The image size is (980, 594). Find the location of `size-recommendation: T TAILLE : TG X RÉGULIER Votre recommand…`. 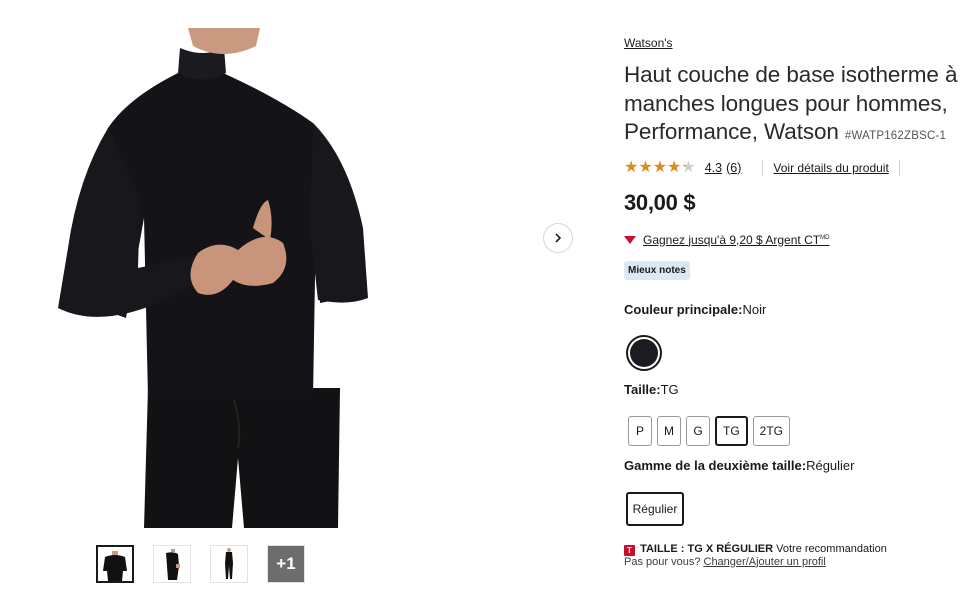

size-recommendation: T TAILLE : TG X RÉGULIER Votre recommand… is located at coordinates (794, 556).